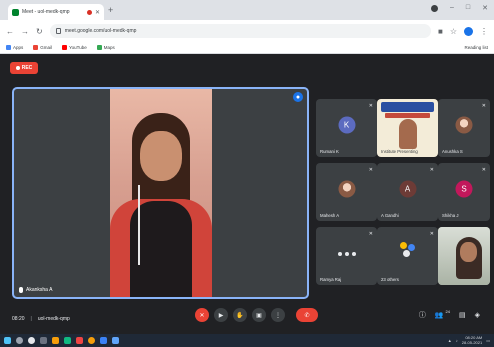 Image resolution: width=494 pixels, height=347 pixels. Describe the element at coordinates (459, 8) in the screenshot. I see `window-controls: – □ ✕` at that location.